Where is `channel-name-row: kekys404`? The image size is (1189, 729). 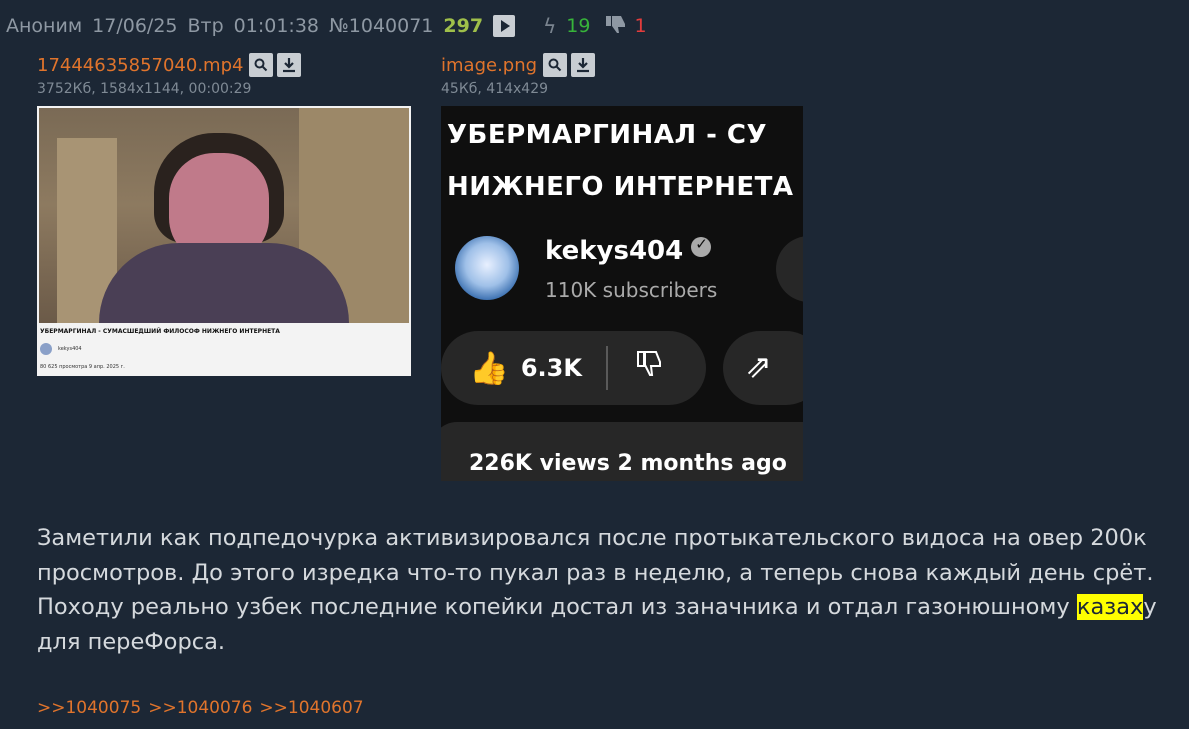 channel-name-row: kekys404 is located at coordinates (628, 250).